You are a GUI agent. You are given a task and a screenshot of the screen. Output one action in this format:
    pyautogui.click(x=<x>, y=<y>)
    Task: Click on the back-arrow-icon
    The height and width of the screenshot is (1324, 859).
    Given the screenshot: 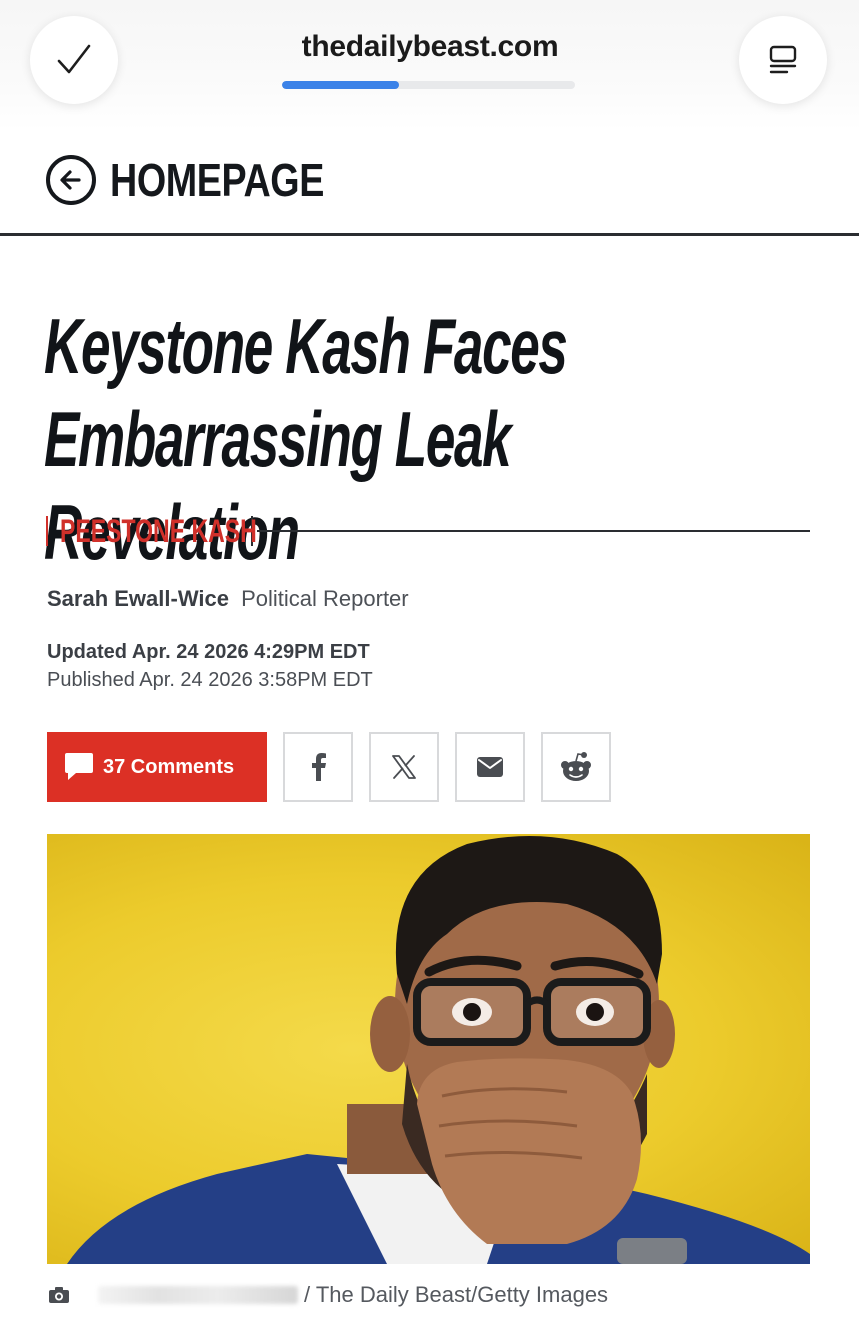 What is the action you would take?
    pyautogui.click(x=71, y=180)
    